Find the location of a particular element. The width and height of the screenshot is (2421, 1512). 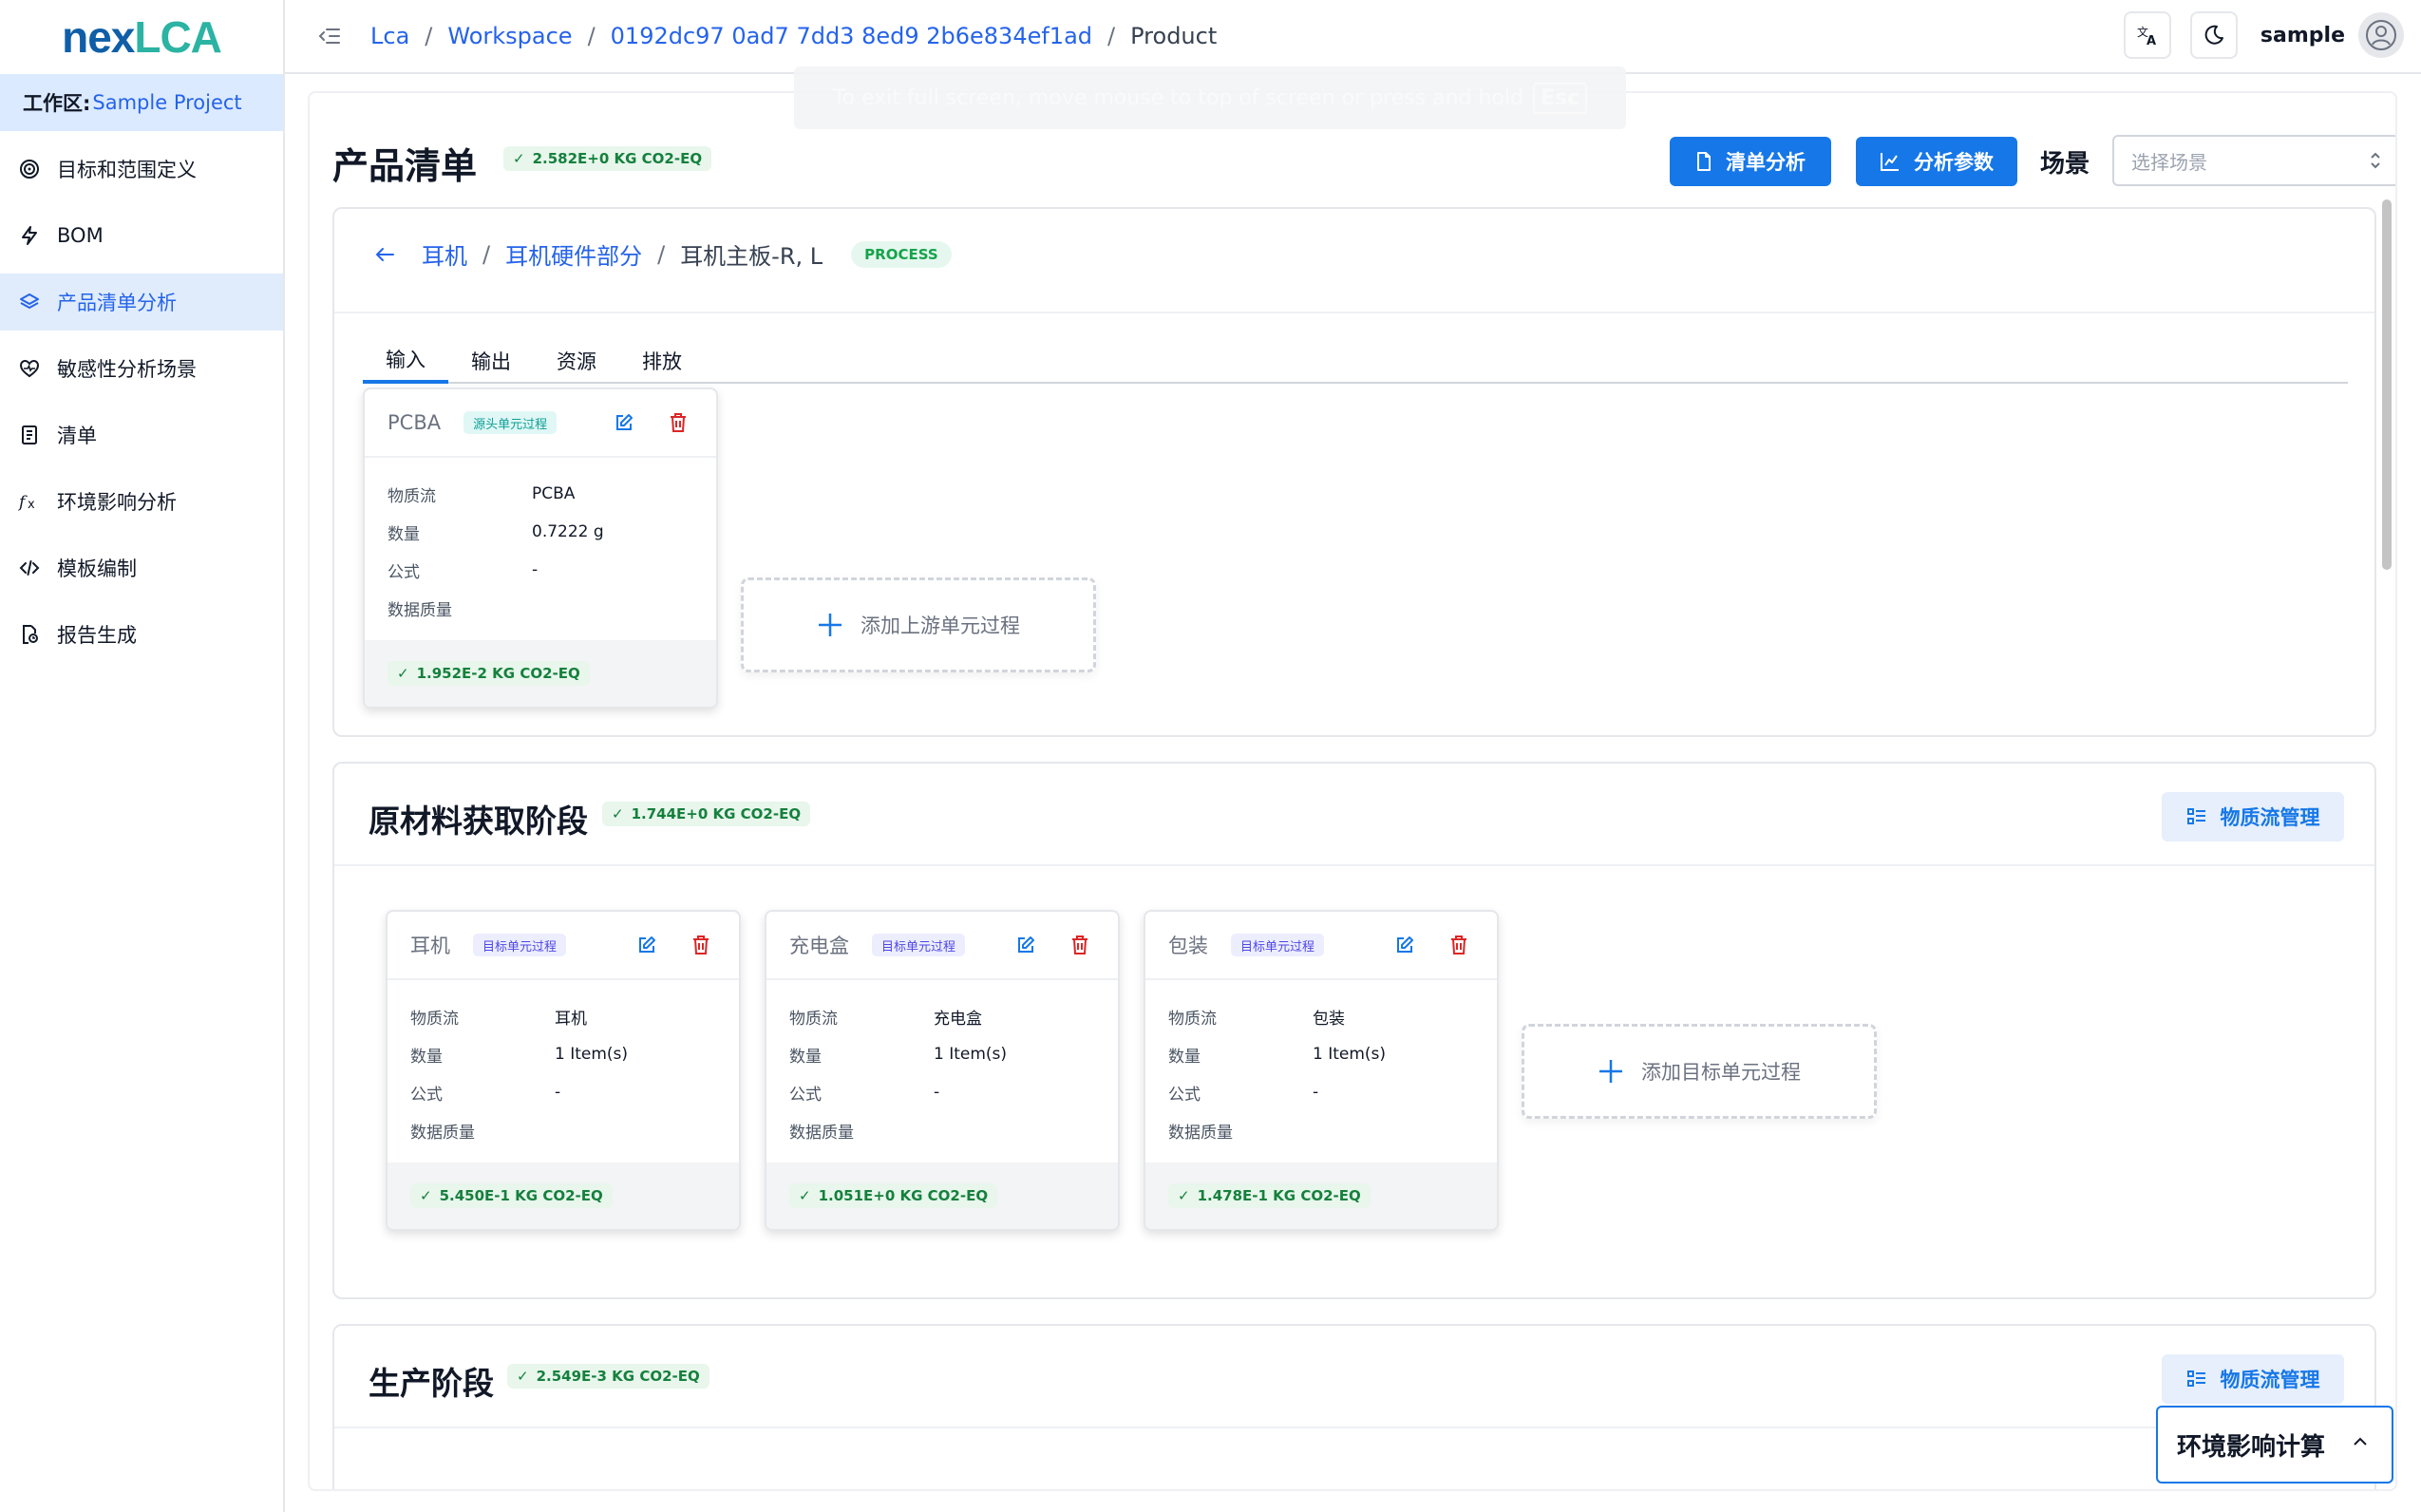

workspace-name: Sample Project is located at coordinates (166, 103).